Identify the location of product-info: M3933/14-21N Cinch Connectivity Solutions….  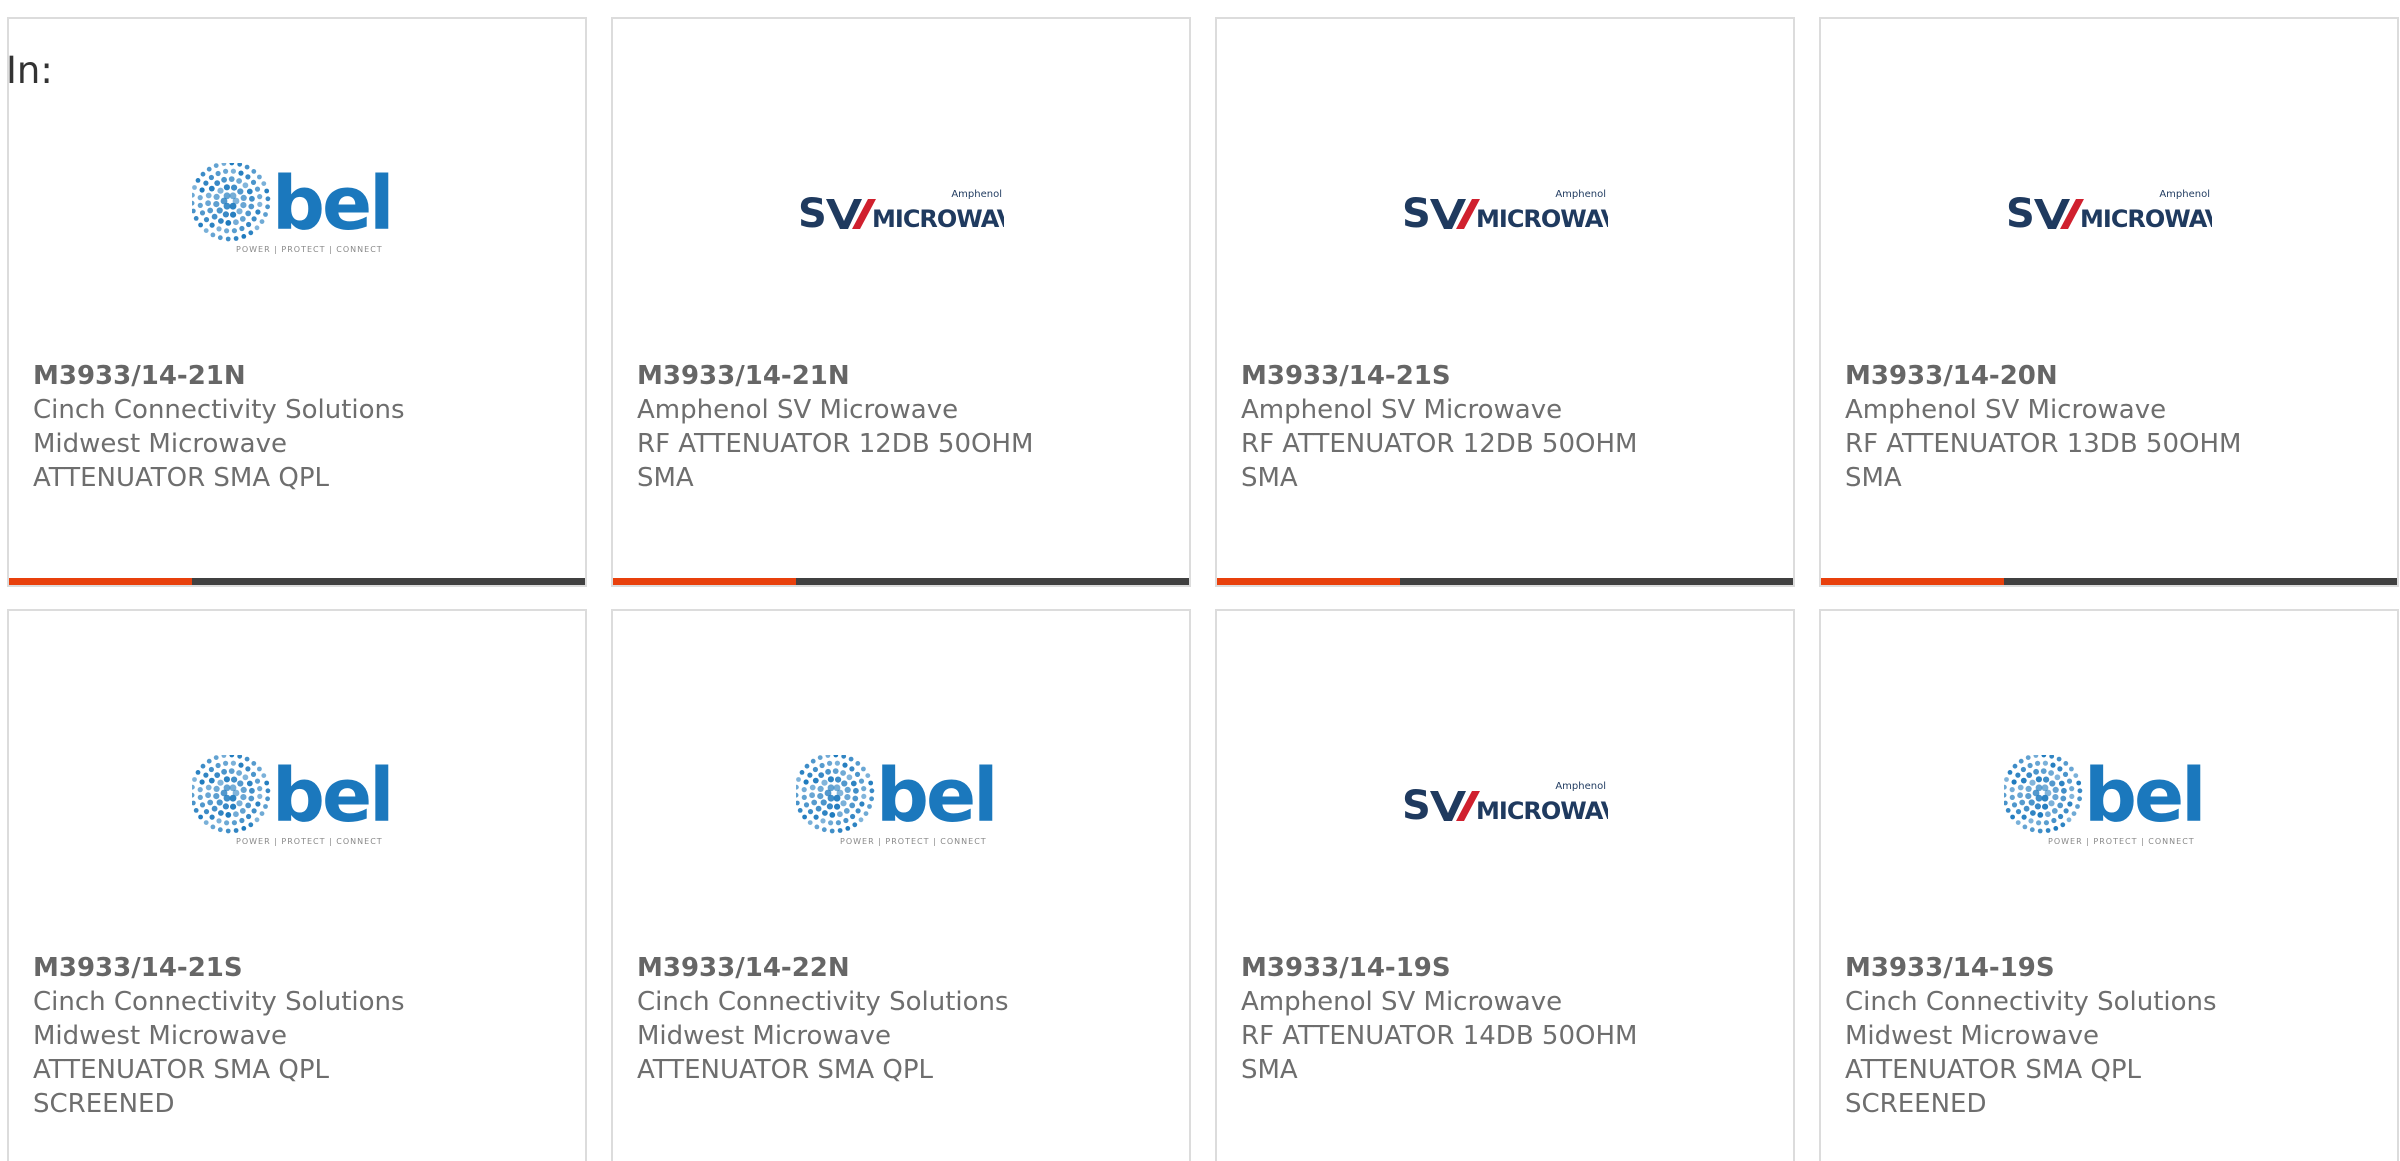
(304, 427).